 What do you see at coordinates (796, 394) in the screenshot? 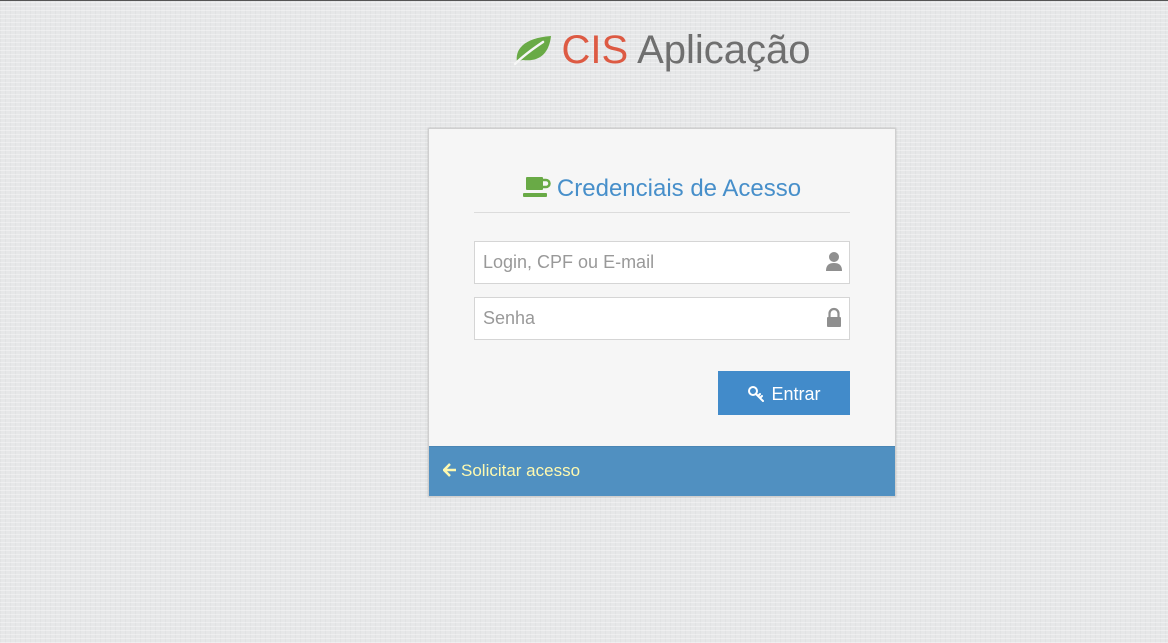
I see `login-submit-label: Entrar` at bounding box center [796, 394].